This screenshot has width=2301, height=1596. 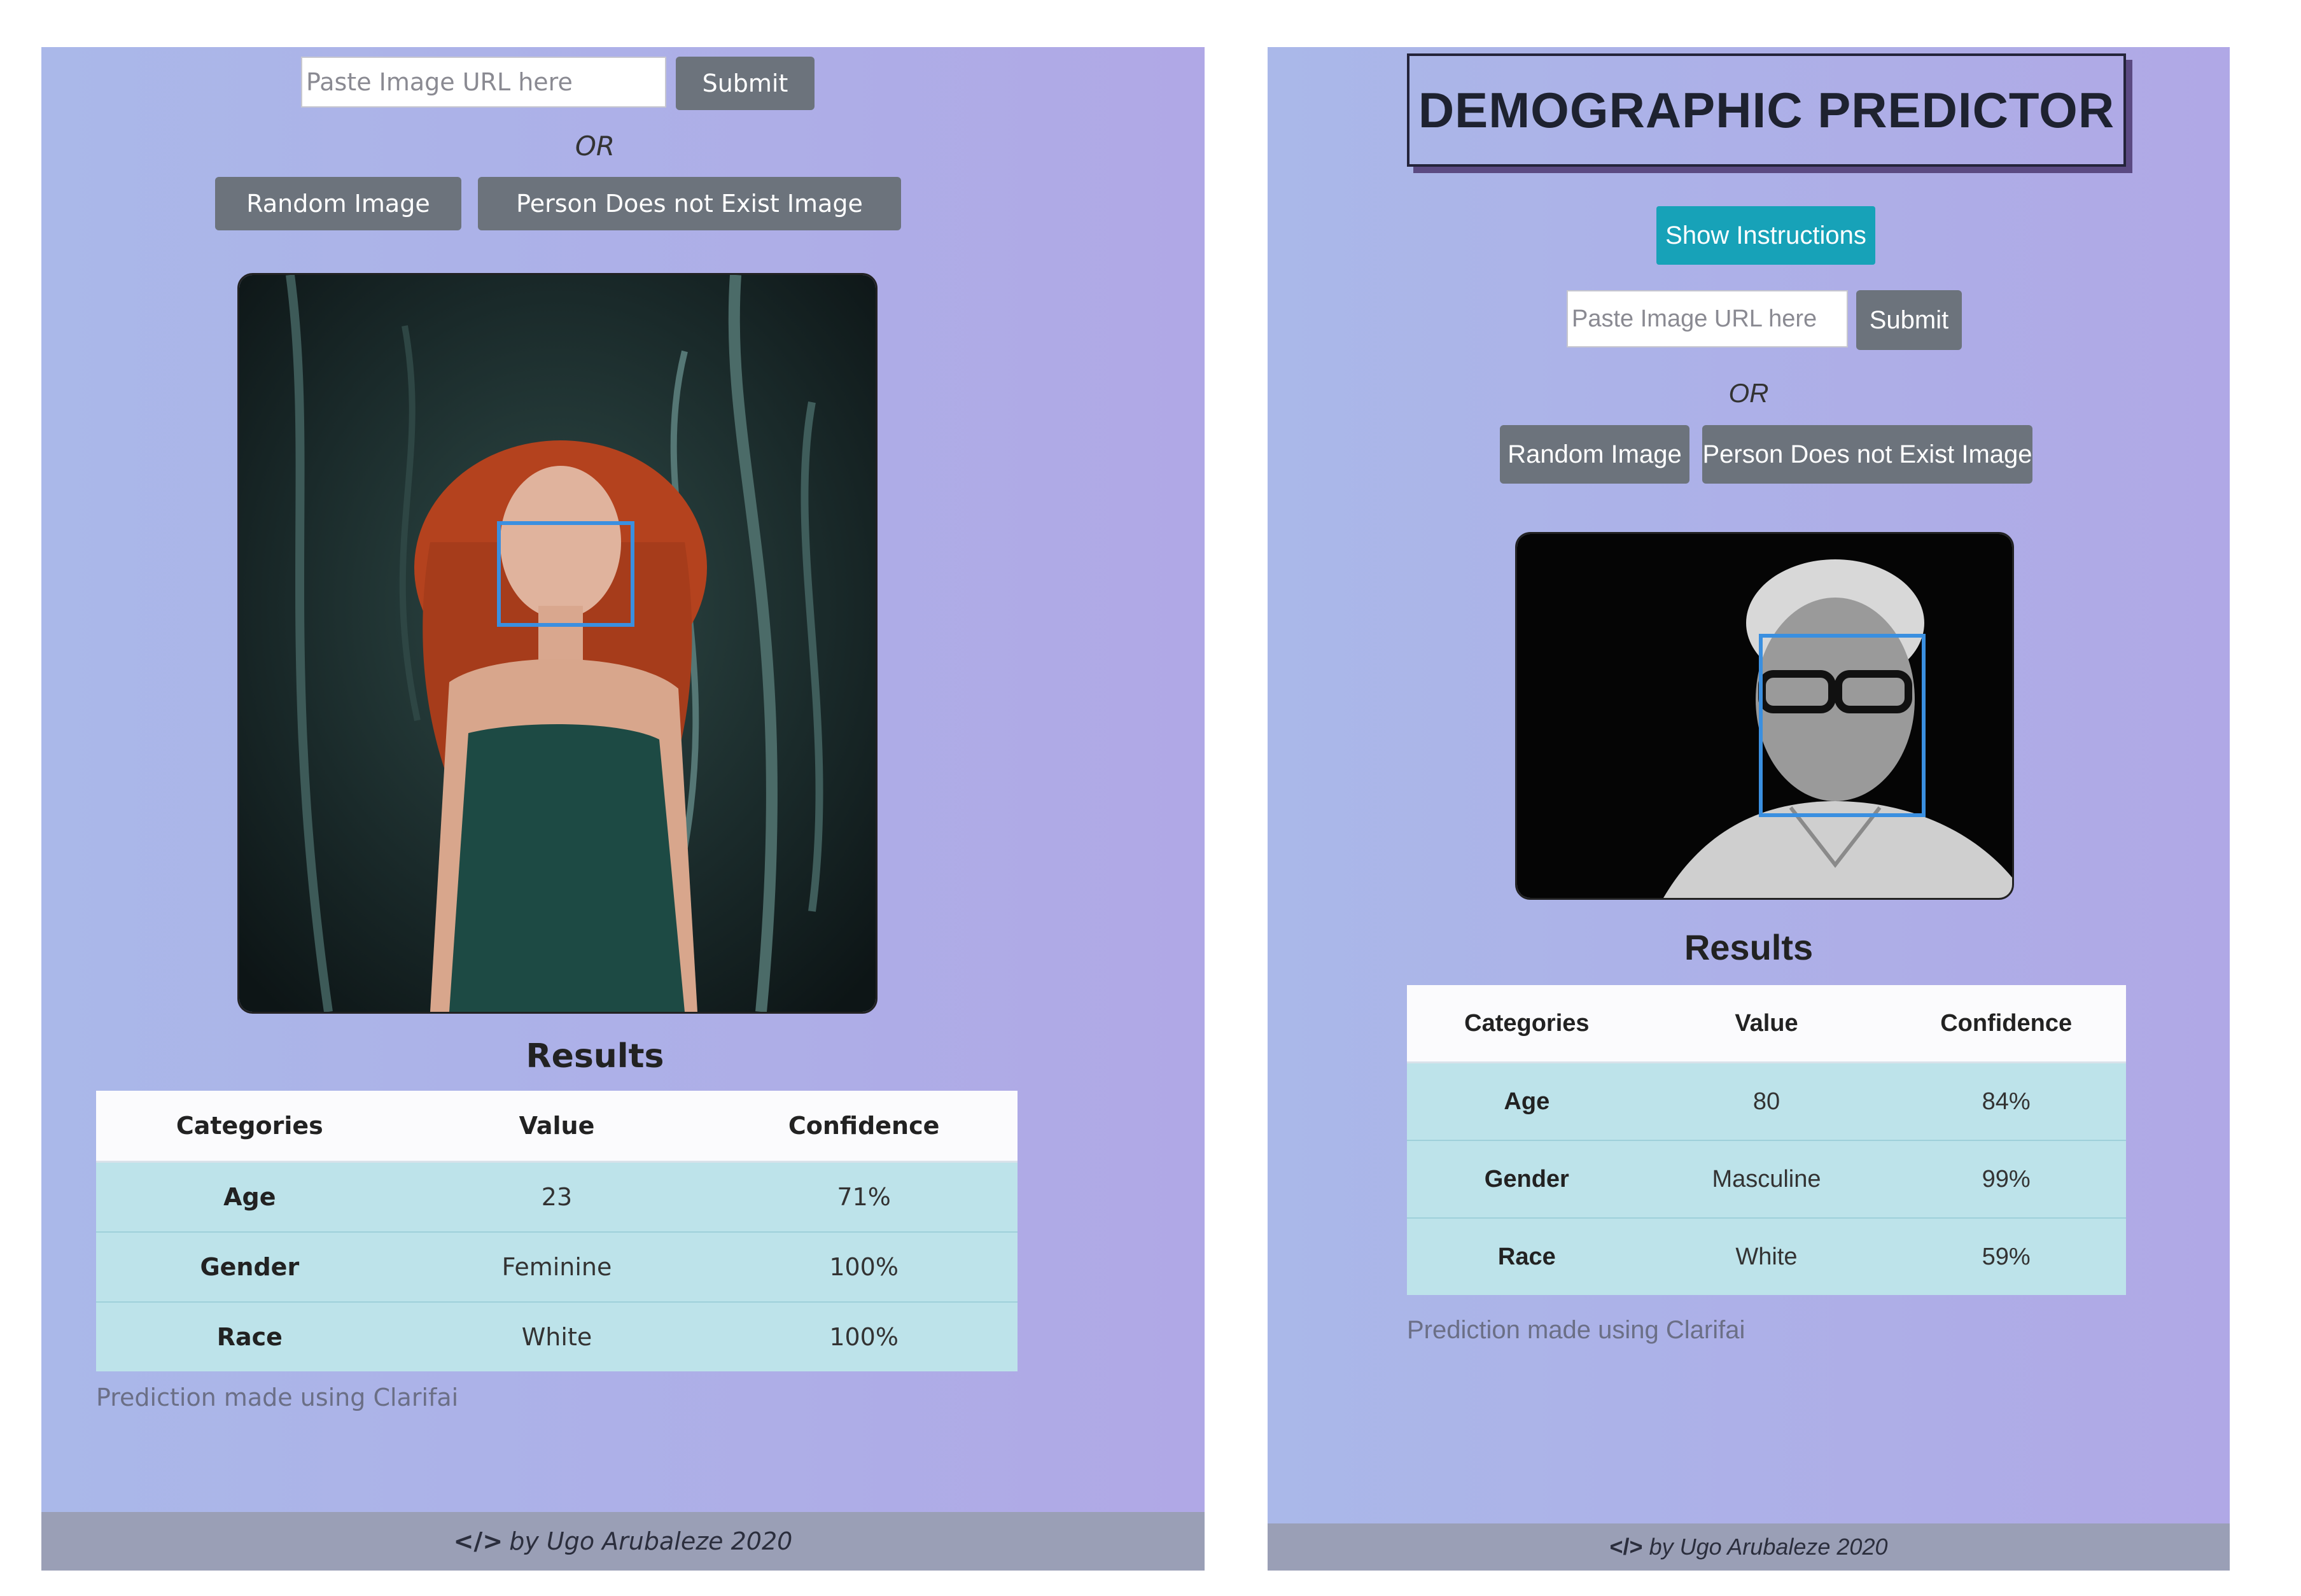 I want to click on row-value: 23, so click(x=557, y=1196).